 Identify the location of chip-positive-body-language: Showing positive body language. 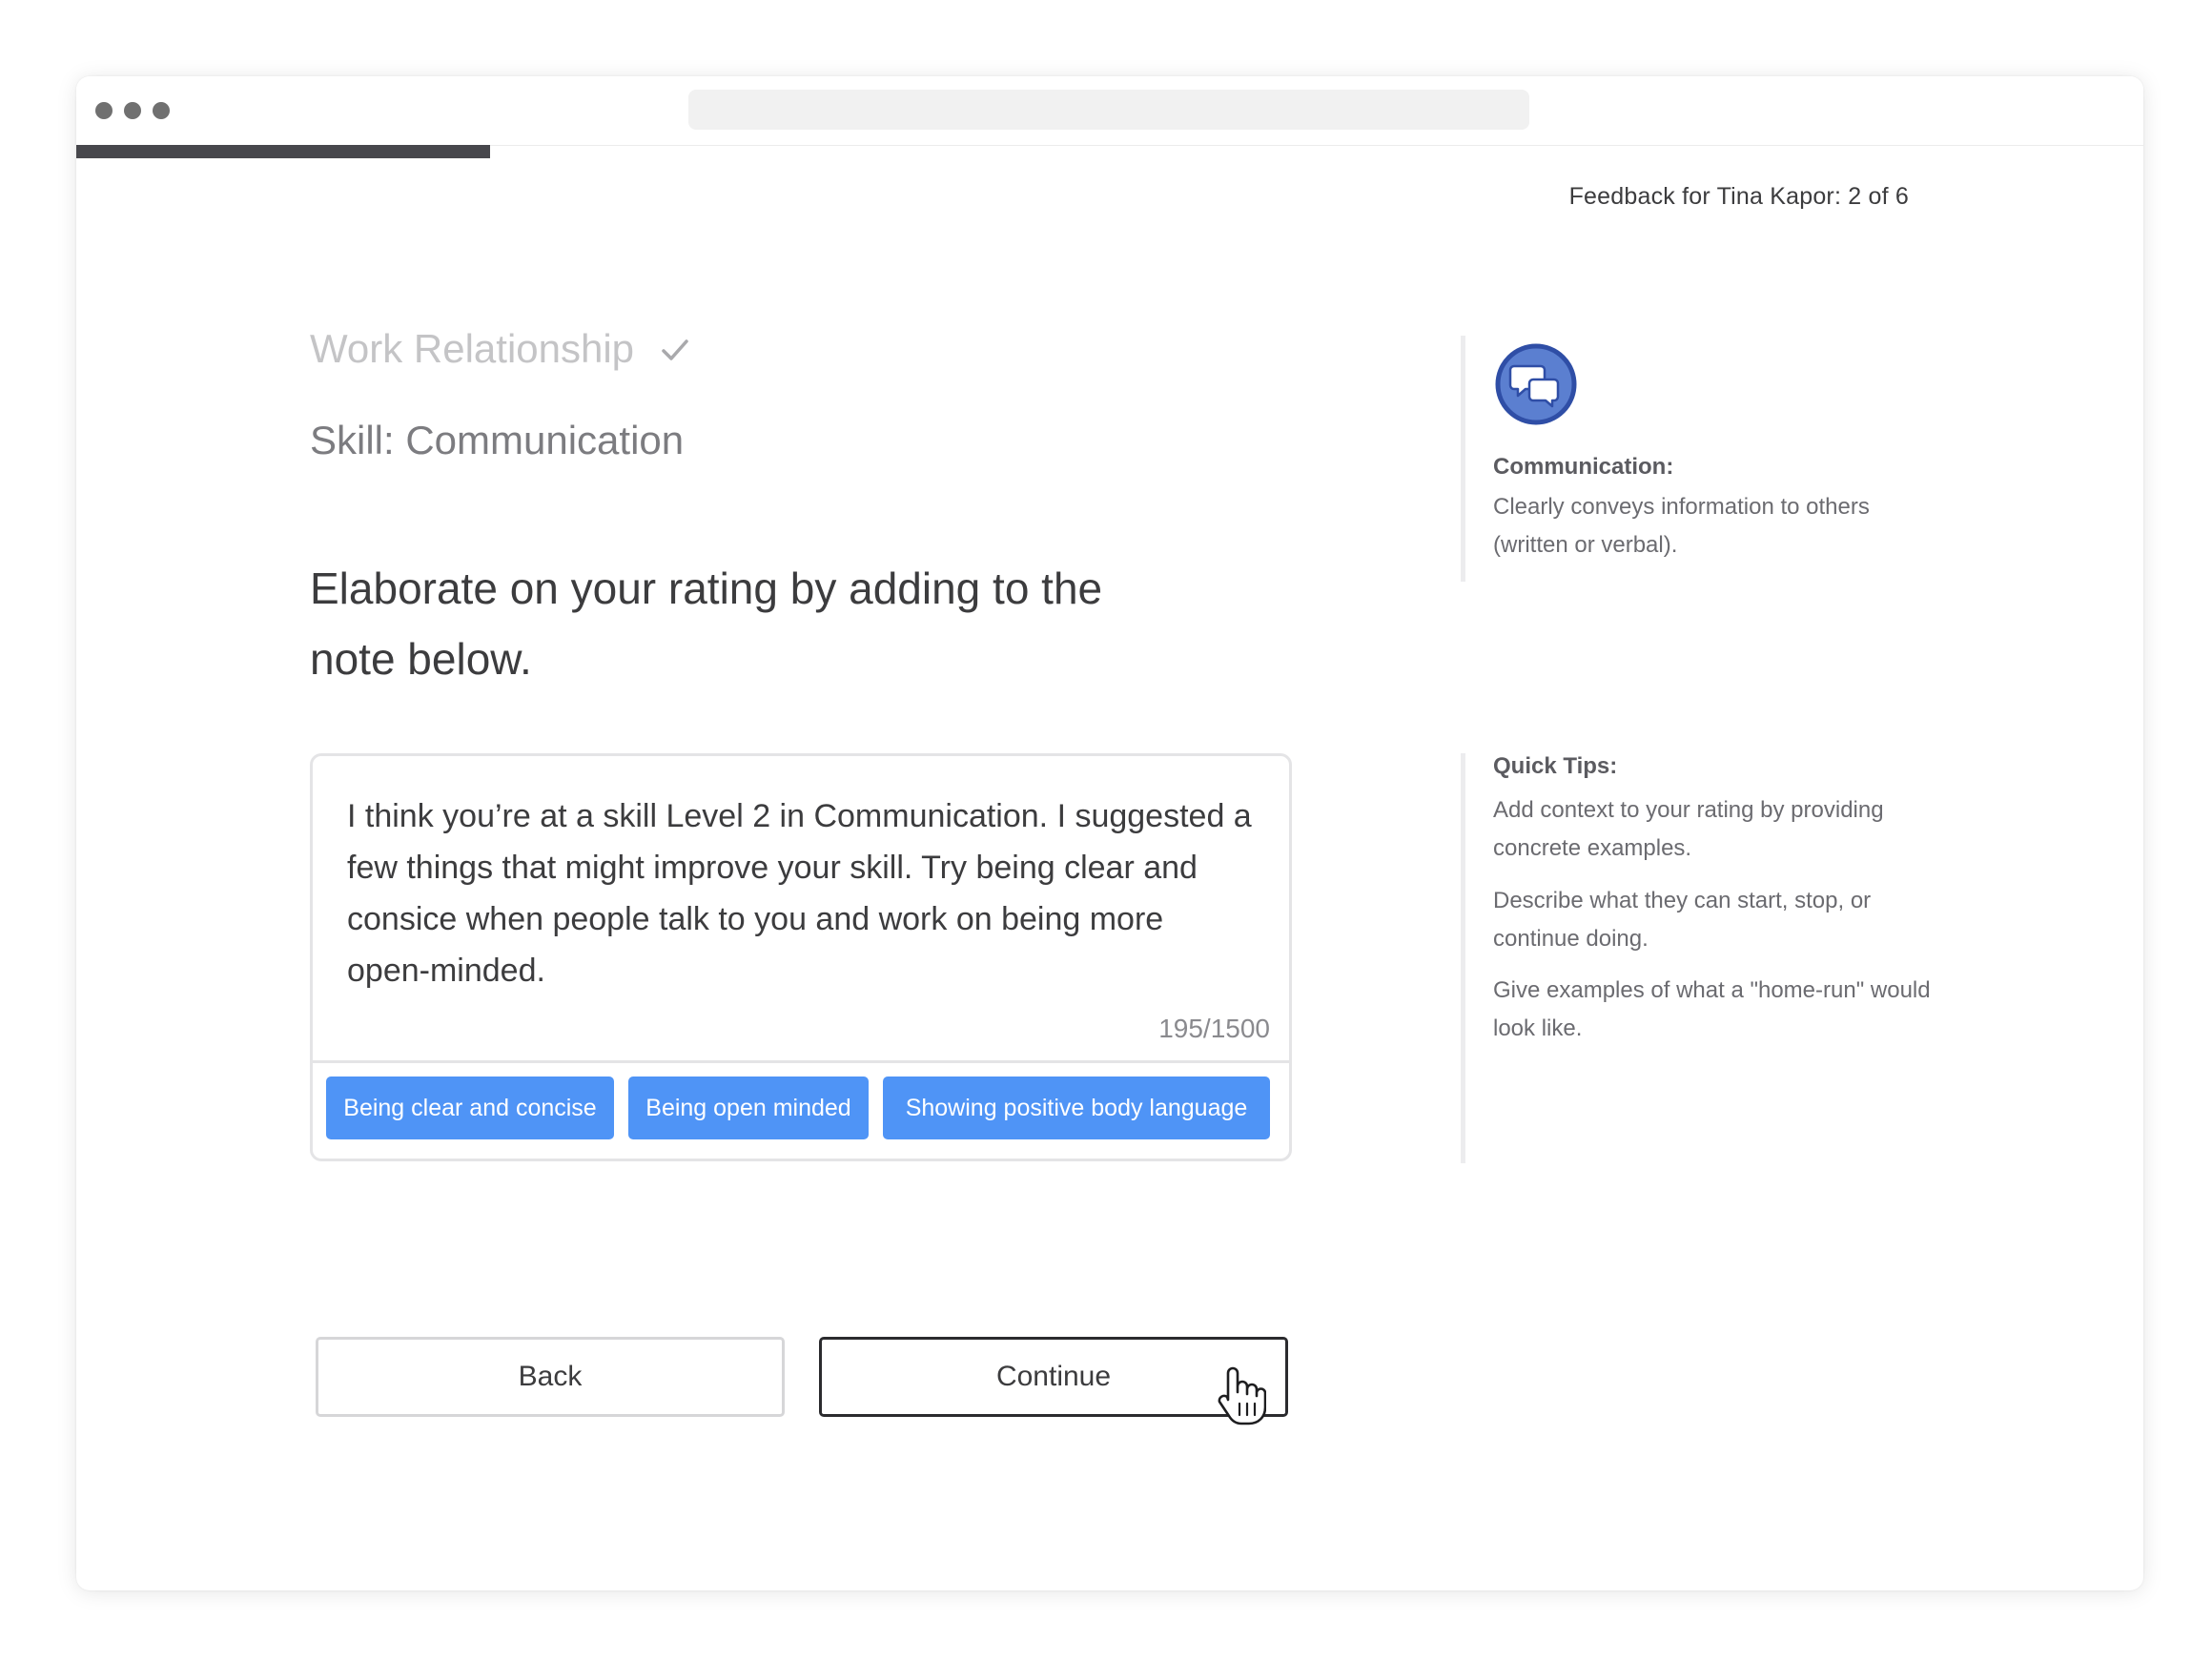
(1076, 1108).